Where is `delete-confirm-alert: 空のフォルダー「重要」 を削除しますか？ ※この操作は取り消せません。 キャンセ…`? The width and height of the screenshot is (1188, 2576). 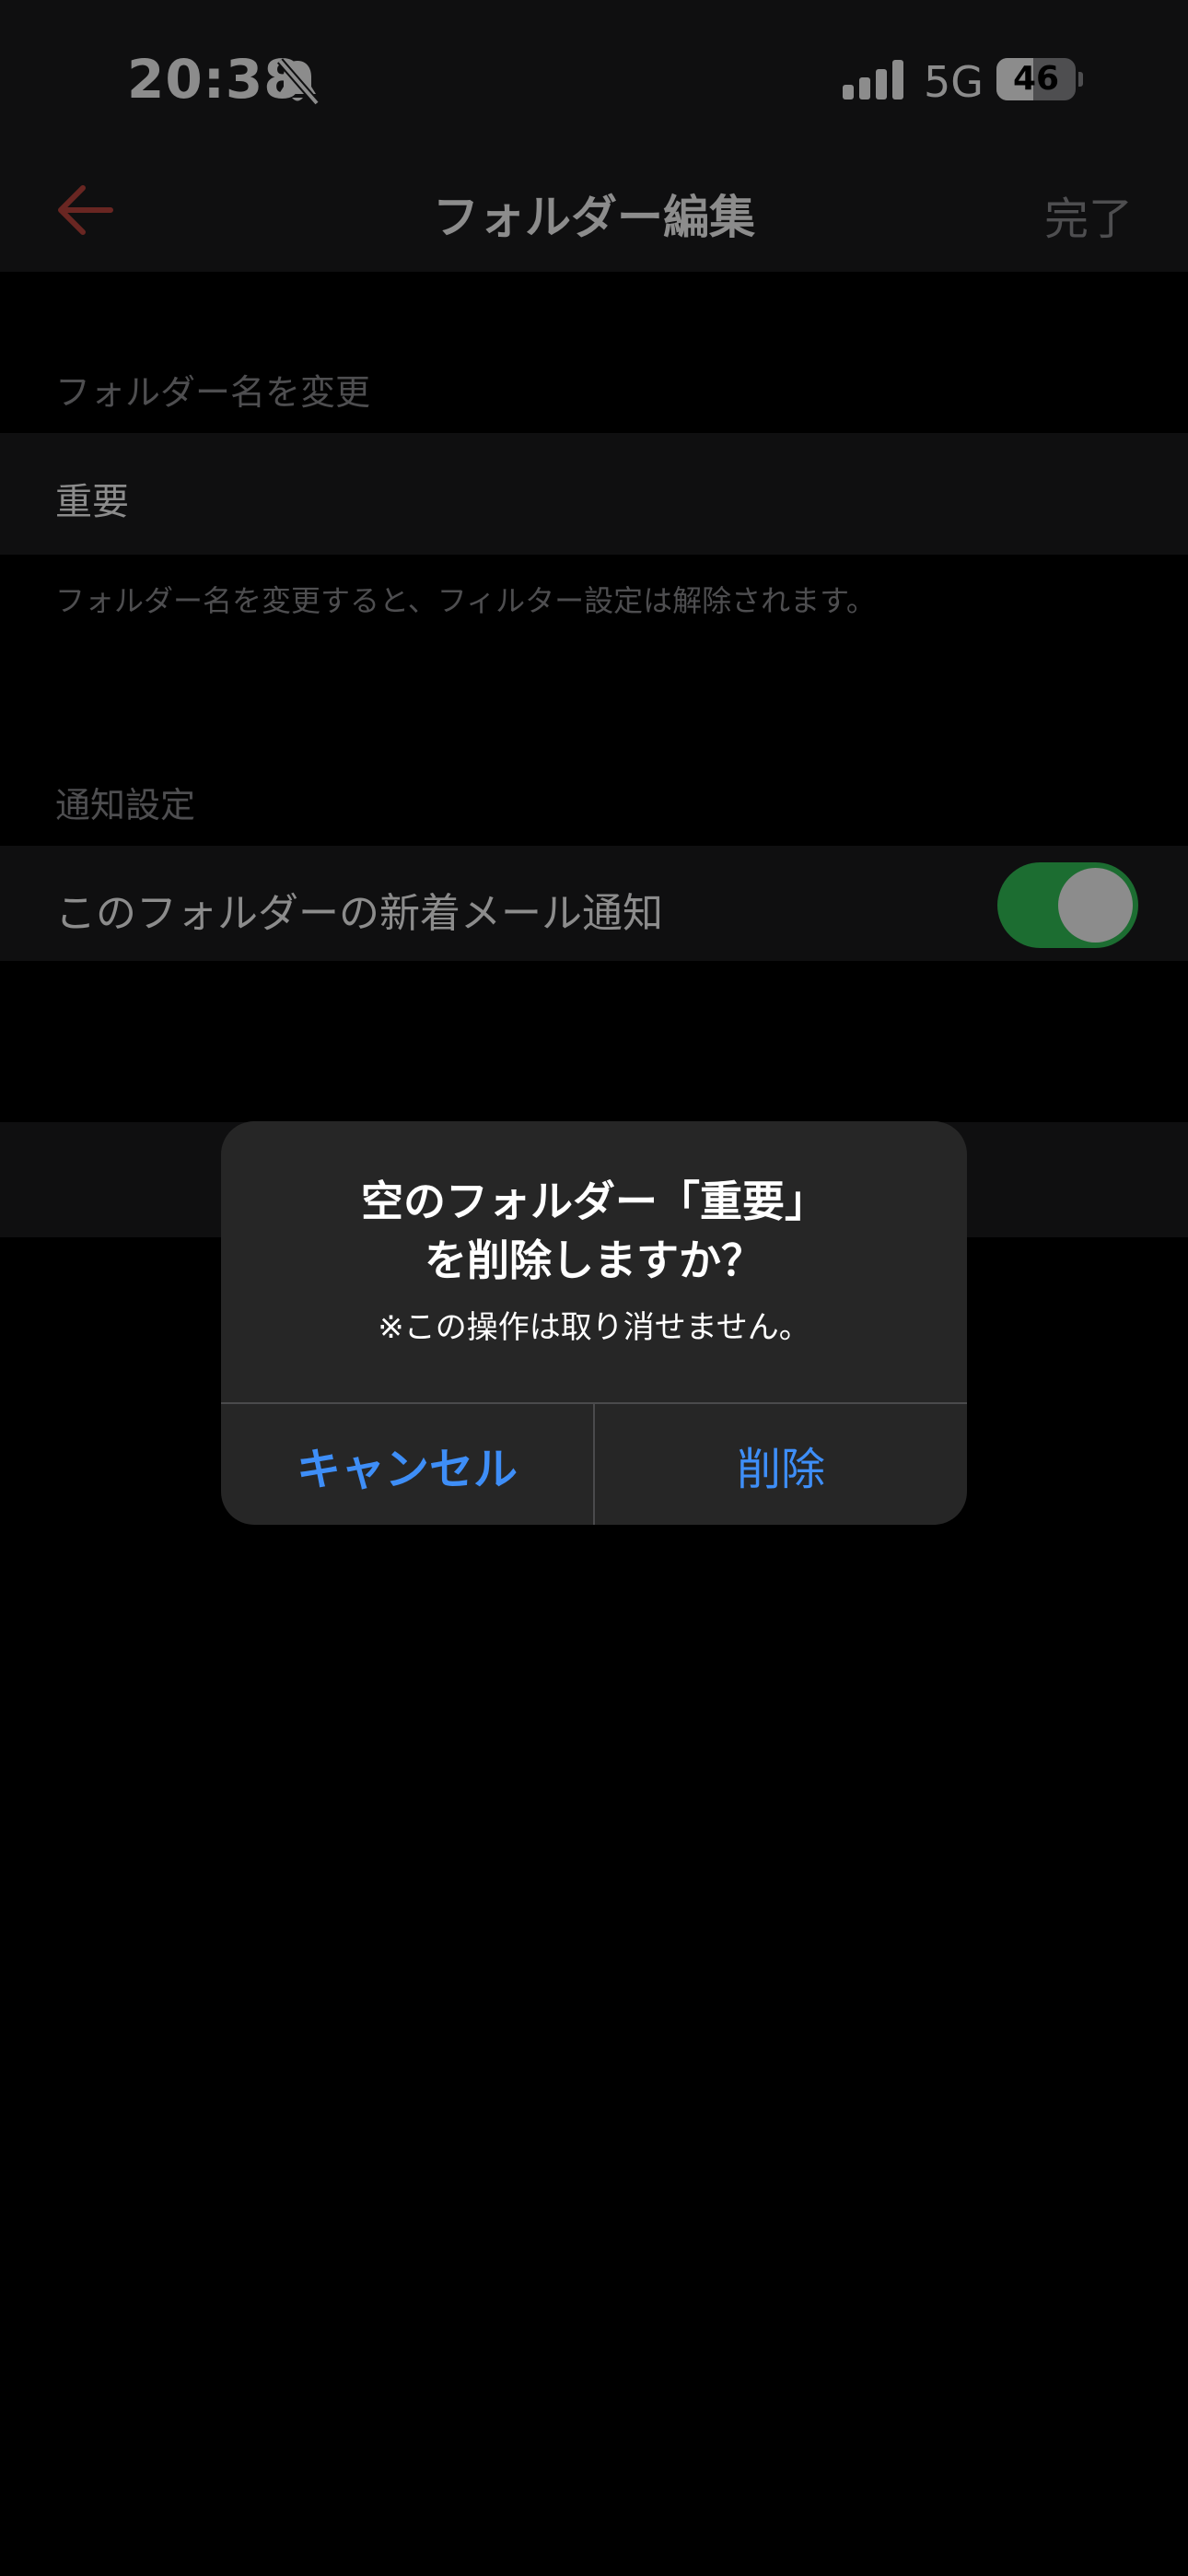
delete-confirm-alert: 空のフォルダー「重要」 を削除しますか？ ※この操作は取り消せません。 キャンセ… is located at coordinates (594, 1323).